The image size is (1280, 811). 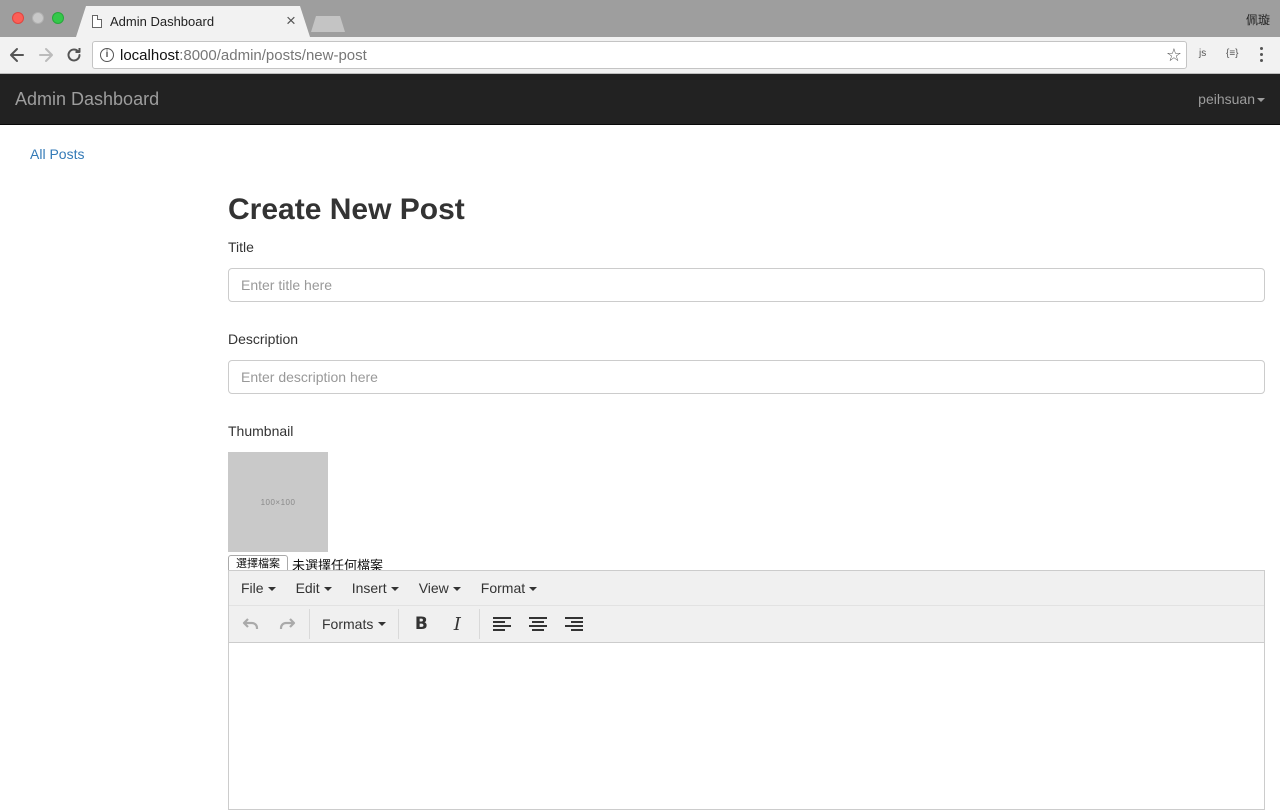 What do you see at coordinates (307, 588) in the screenshot?
I see `menu-edit-label: Edit` at bounding box center [307, 588].